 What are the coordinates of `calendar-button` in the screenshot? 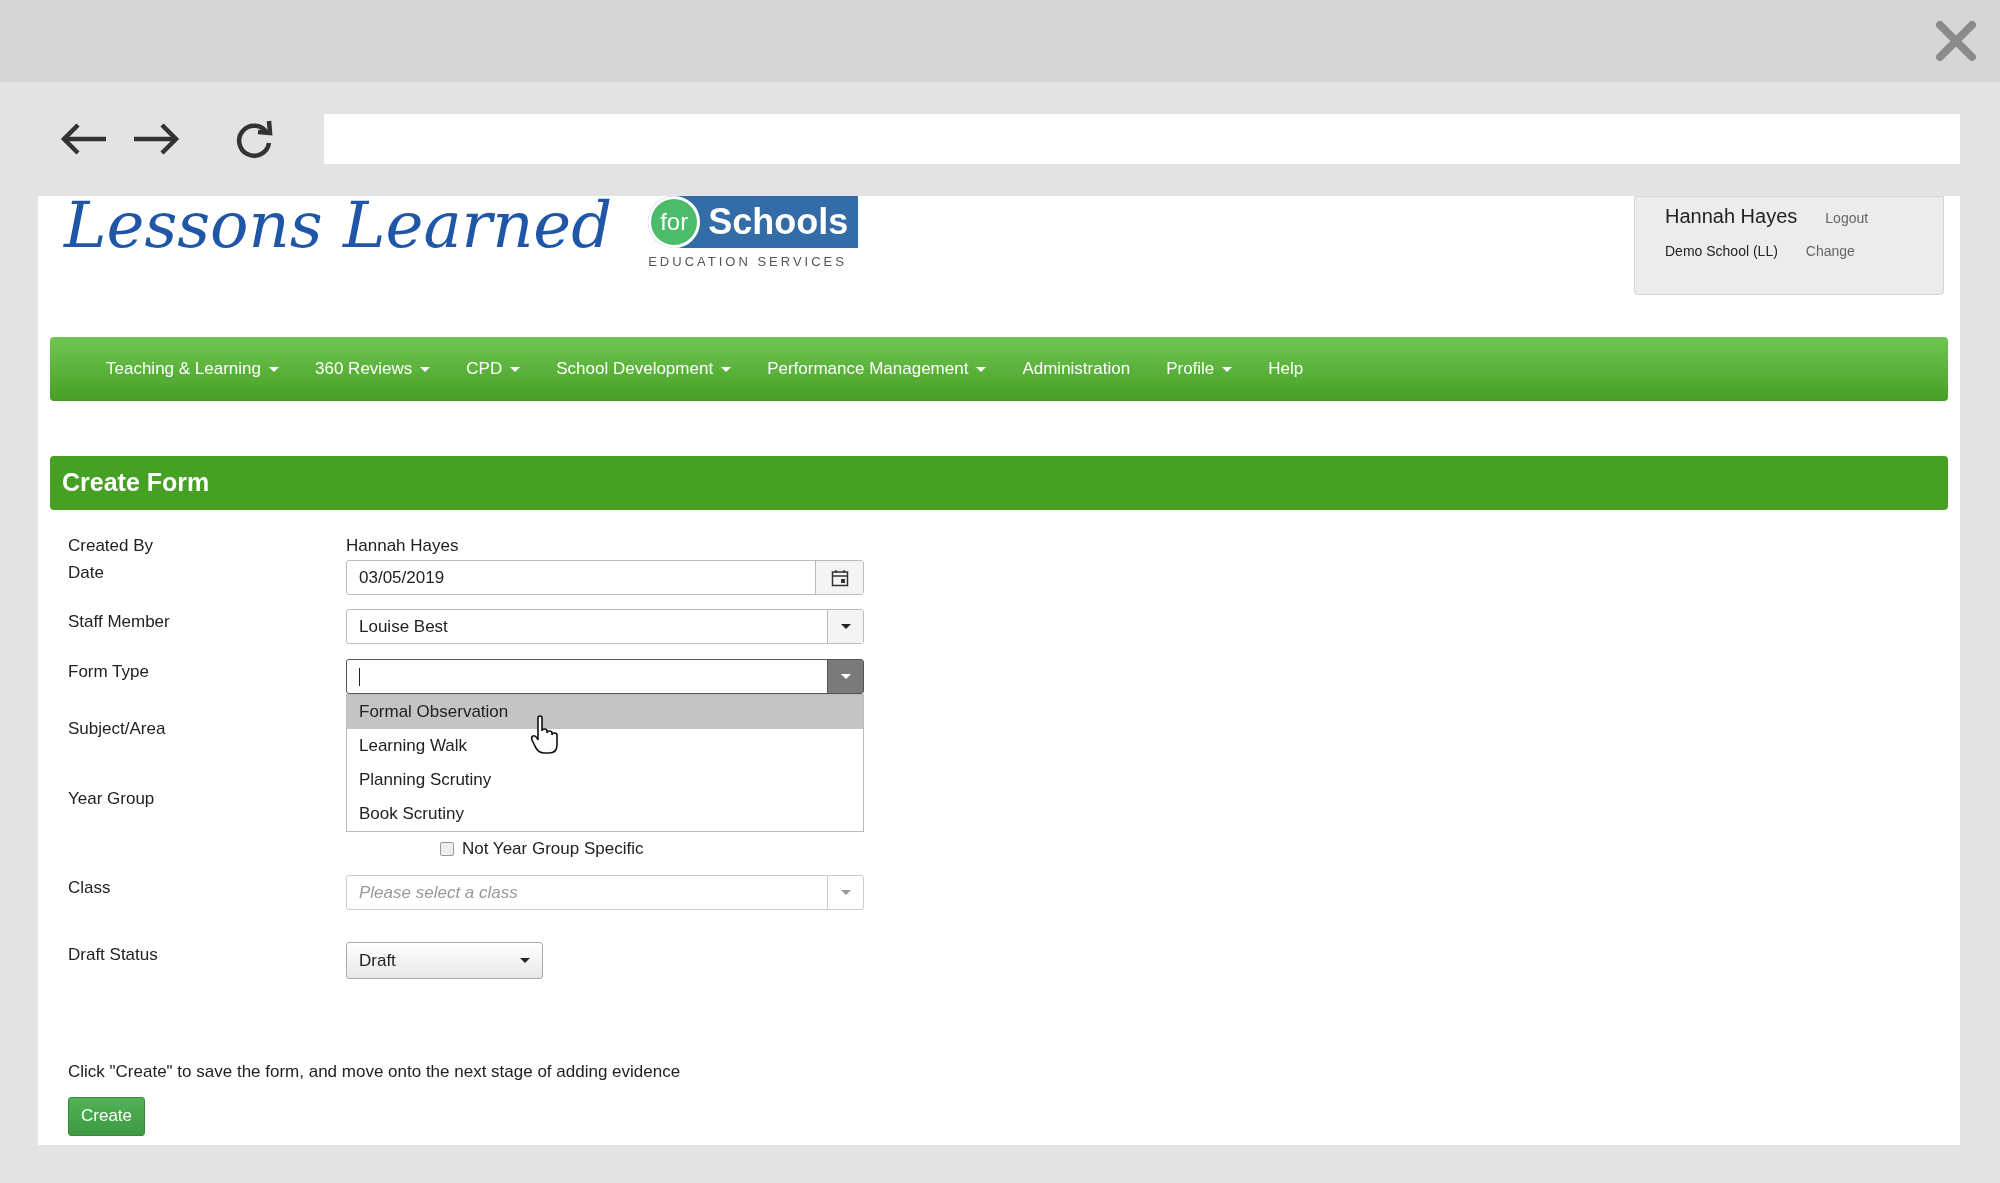 It's located at (839, 577).